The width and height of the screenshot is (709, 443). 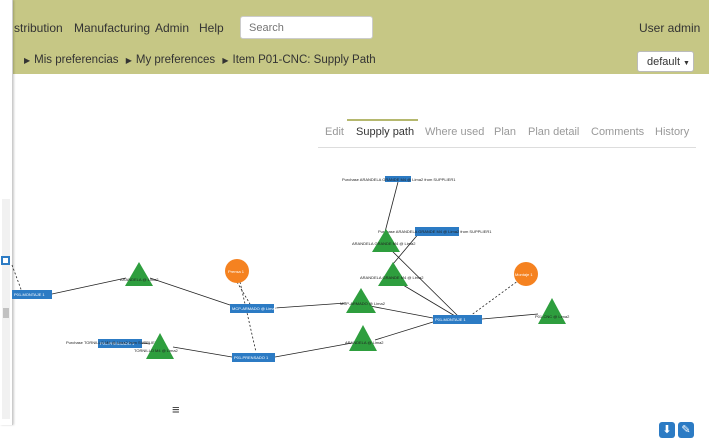 I want to click on tab-supply-path: Supply path, so click(x=385, y=132).